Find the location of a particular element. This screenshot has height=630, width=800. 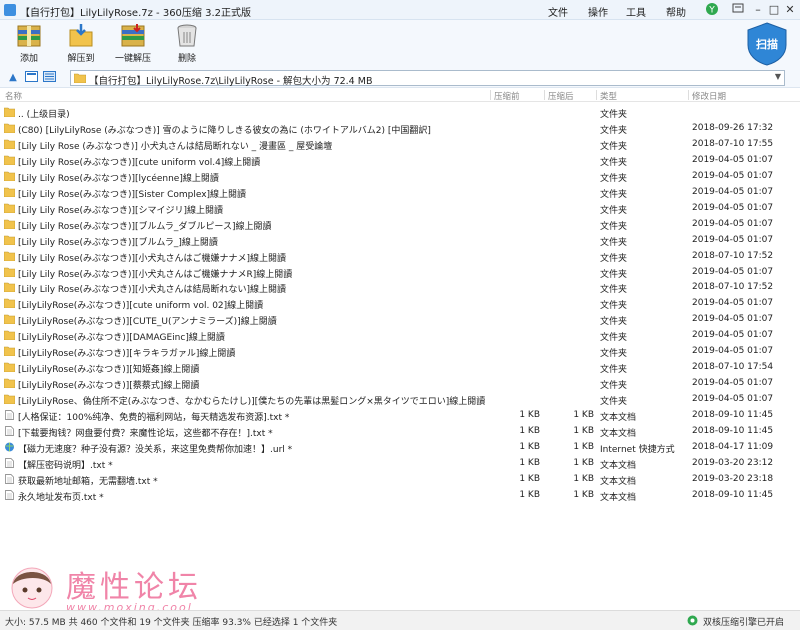

view-list-icon is located at coordinates (49, 77).